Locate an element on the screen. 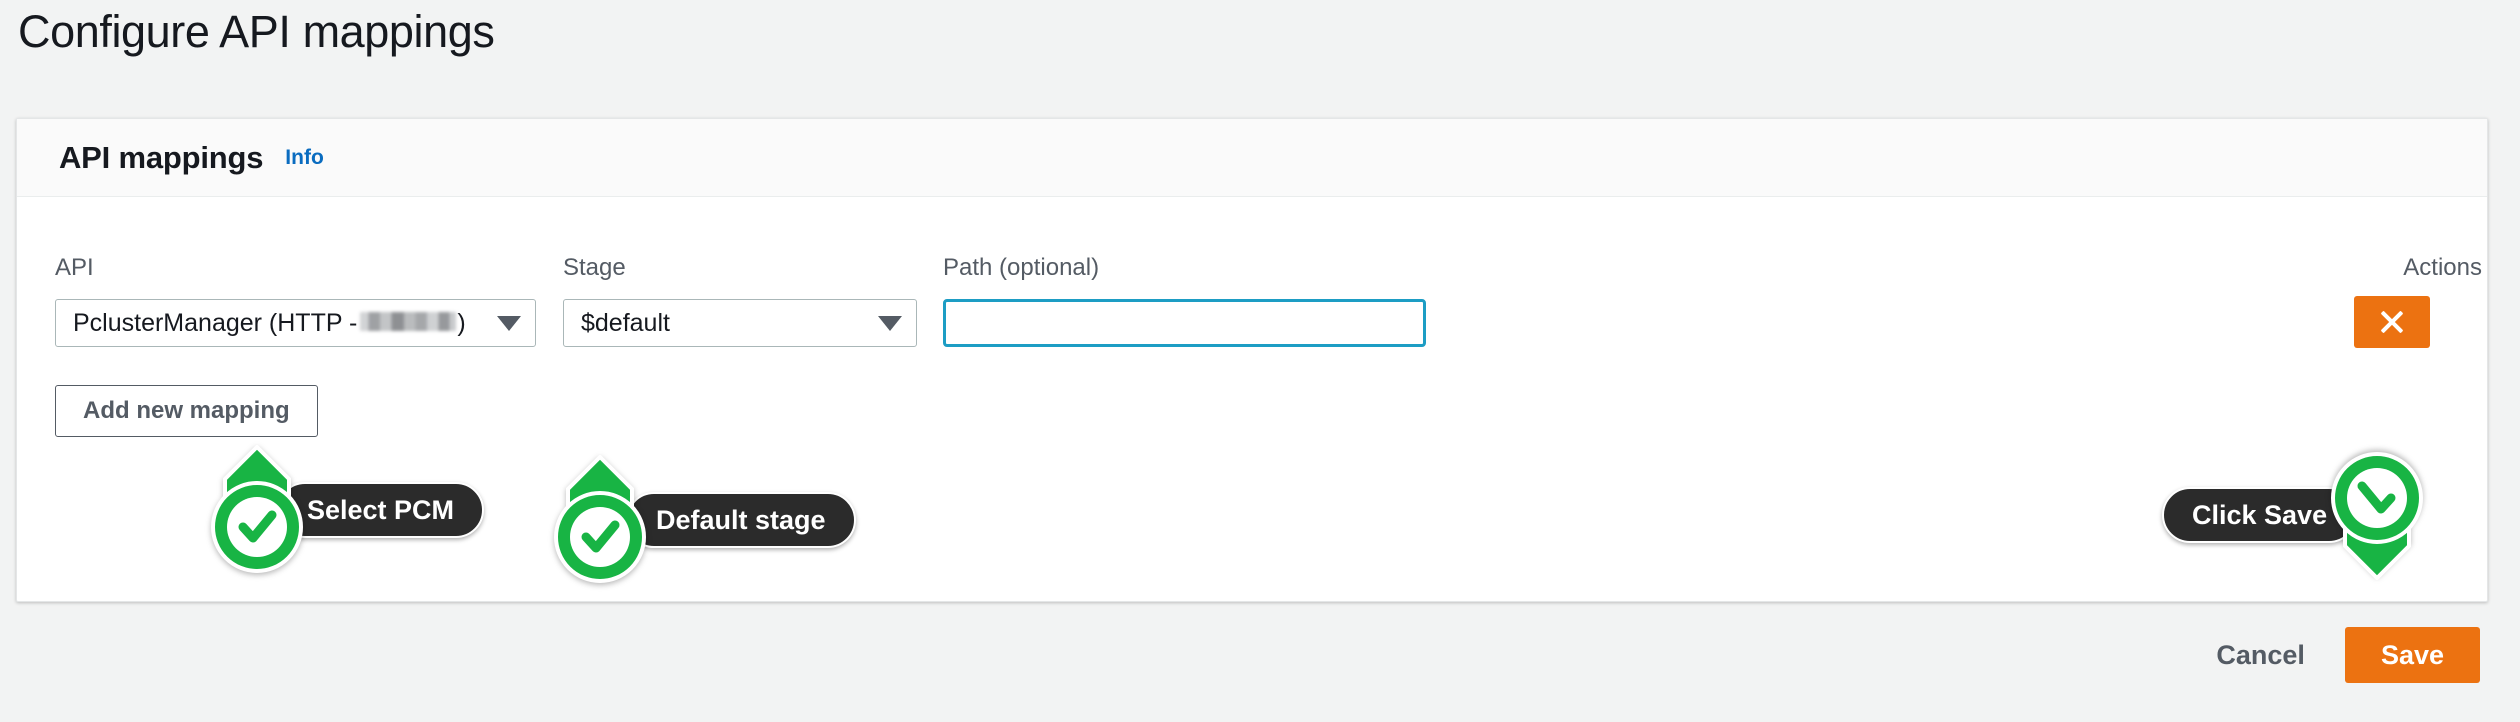 This screenshot has width=2520, height=722. annotation-label: Default stage is located at coordinates (741, 520).